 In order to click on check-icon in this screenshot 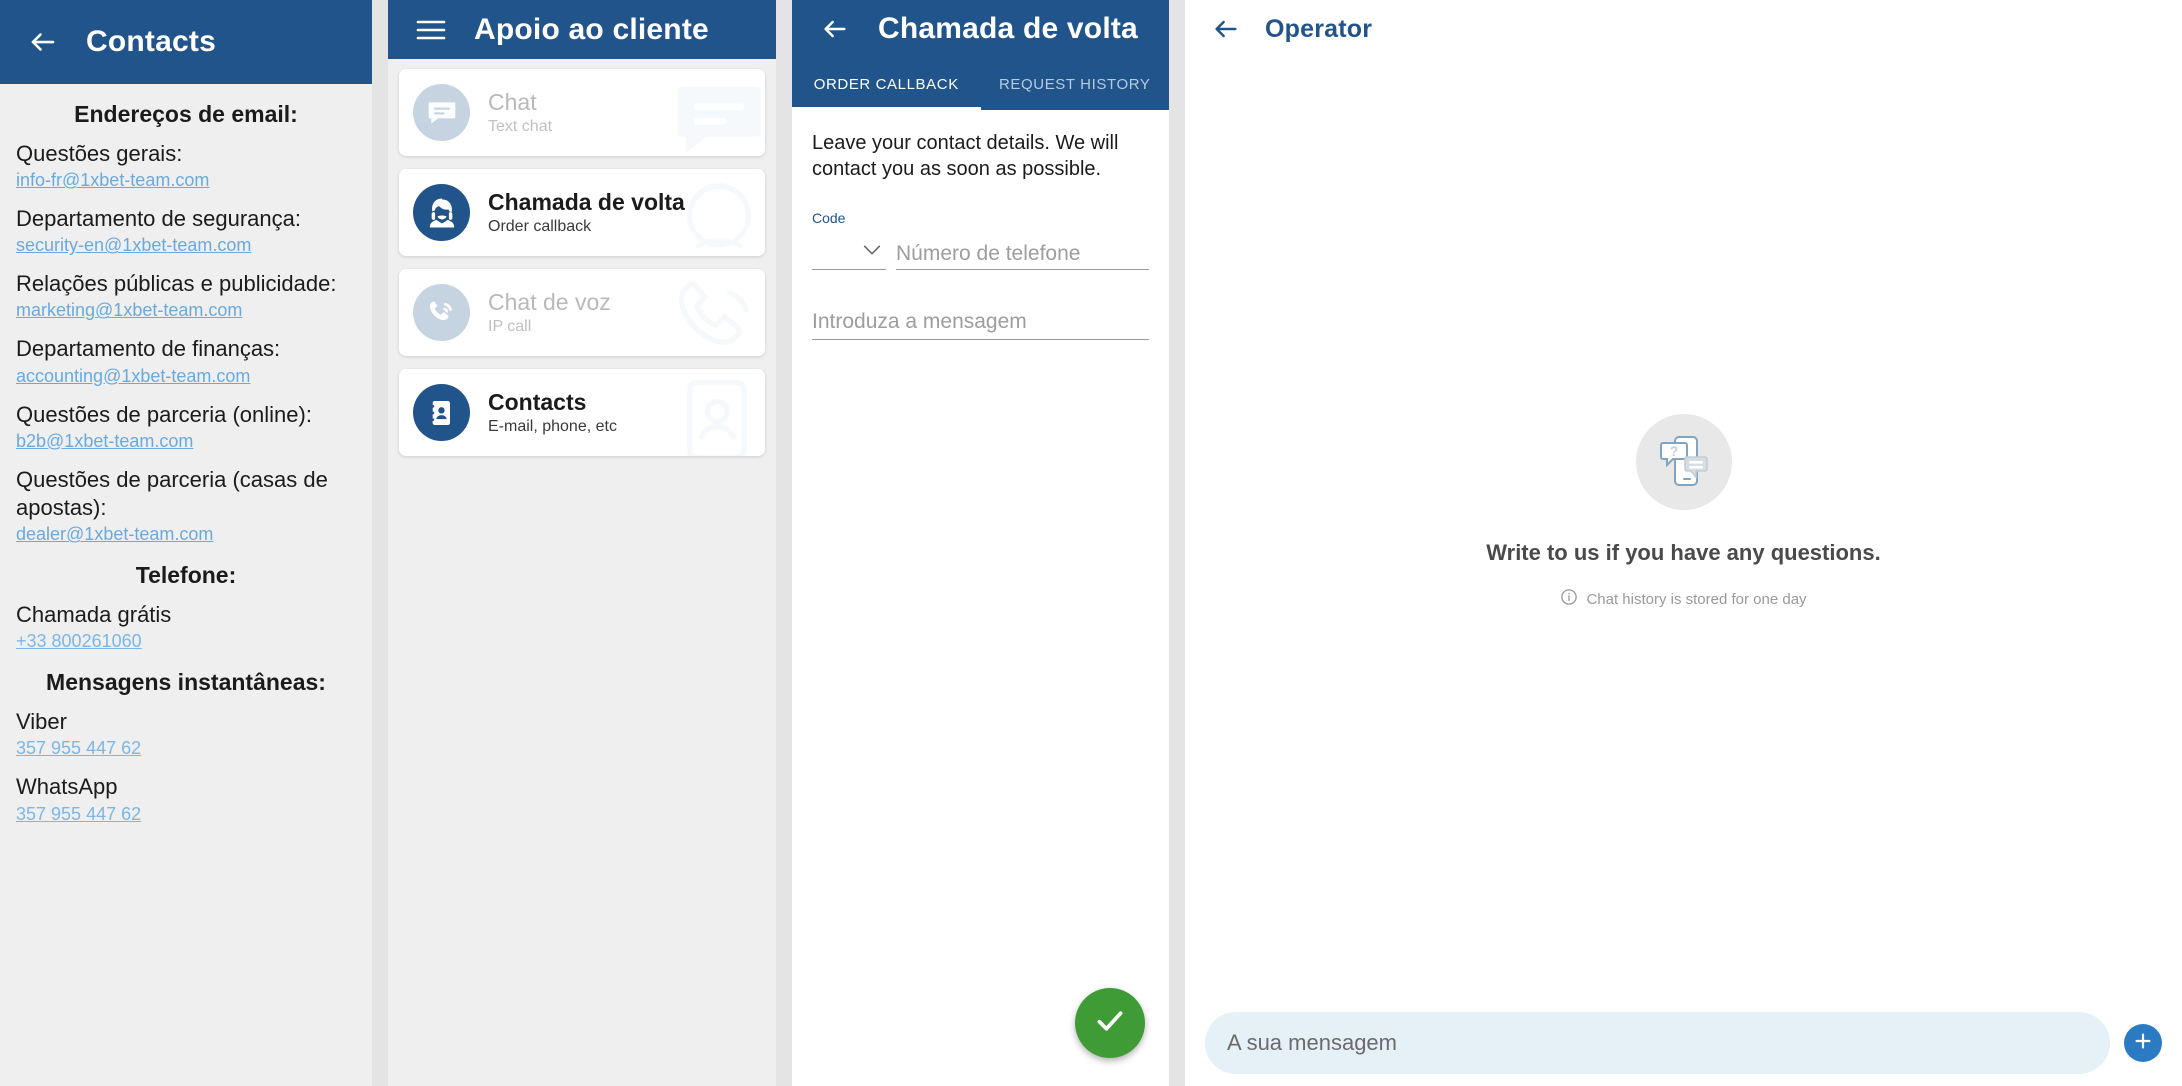, I will do `click(1110, 1023)`.